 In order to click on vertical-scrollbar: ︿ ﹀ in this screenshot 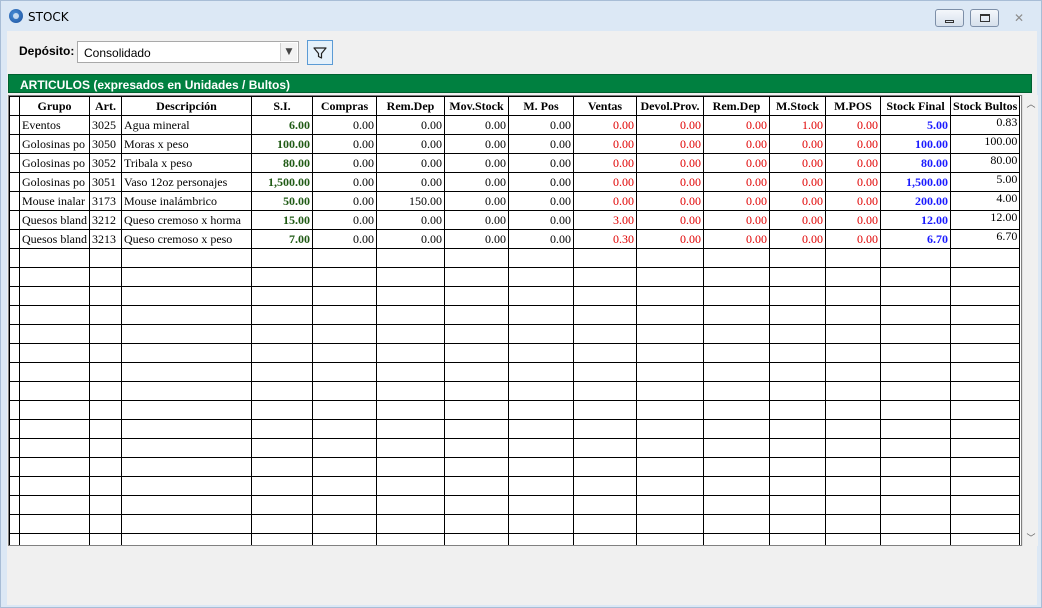, I will do `click(1030, 320)`.